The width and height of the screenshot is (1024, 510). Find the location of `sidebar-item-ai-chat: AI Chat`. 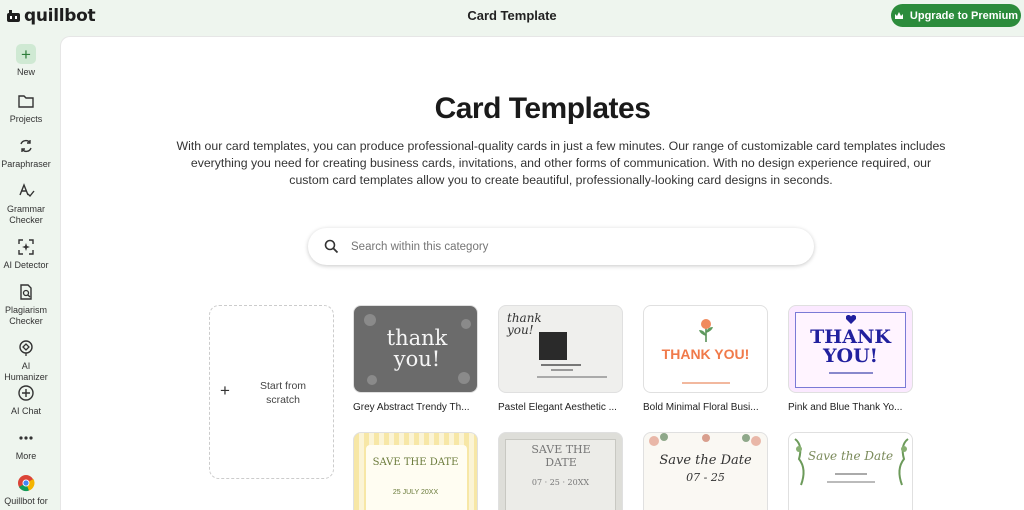

sidebar-item-ai-chat: AI Chat is located at coordinates (26, 400).